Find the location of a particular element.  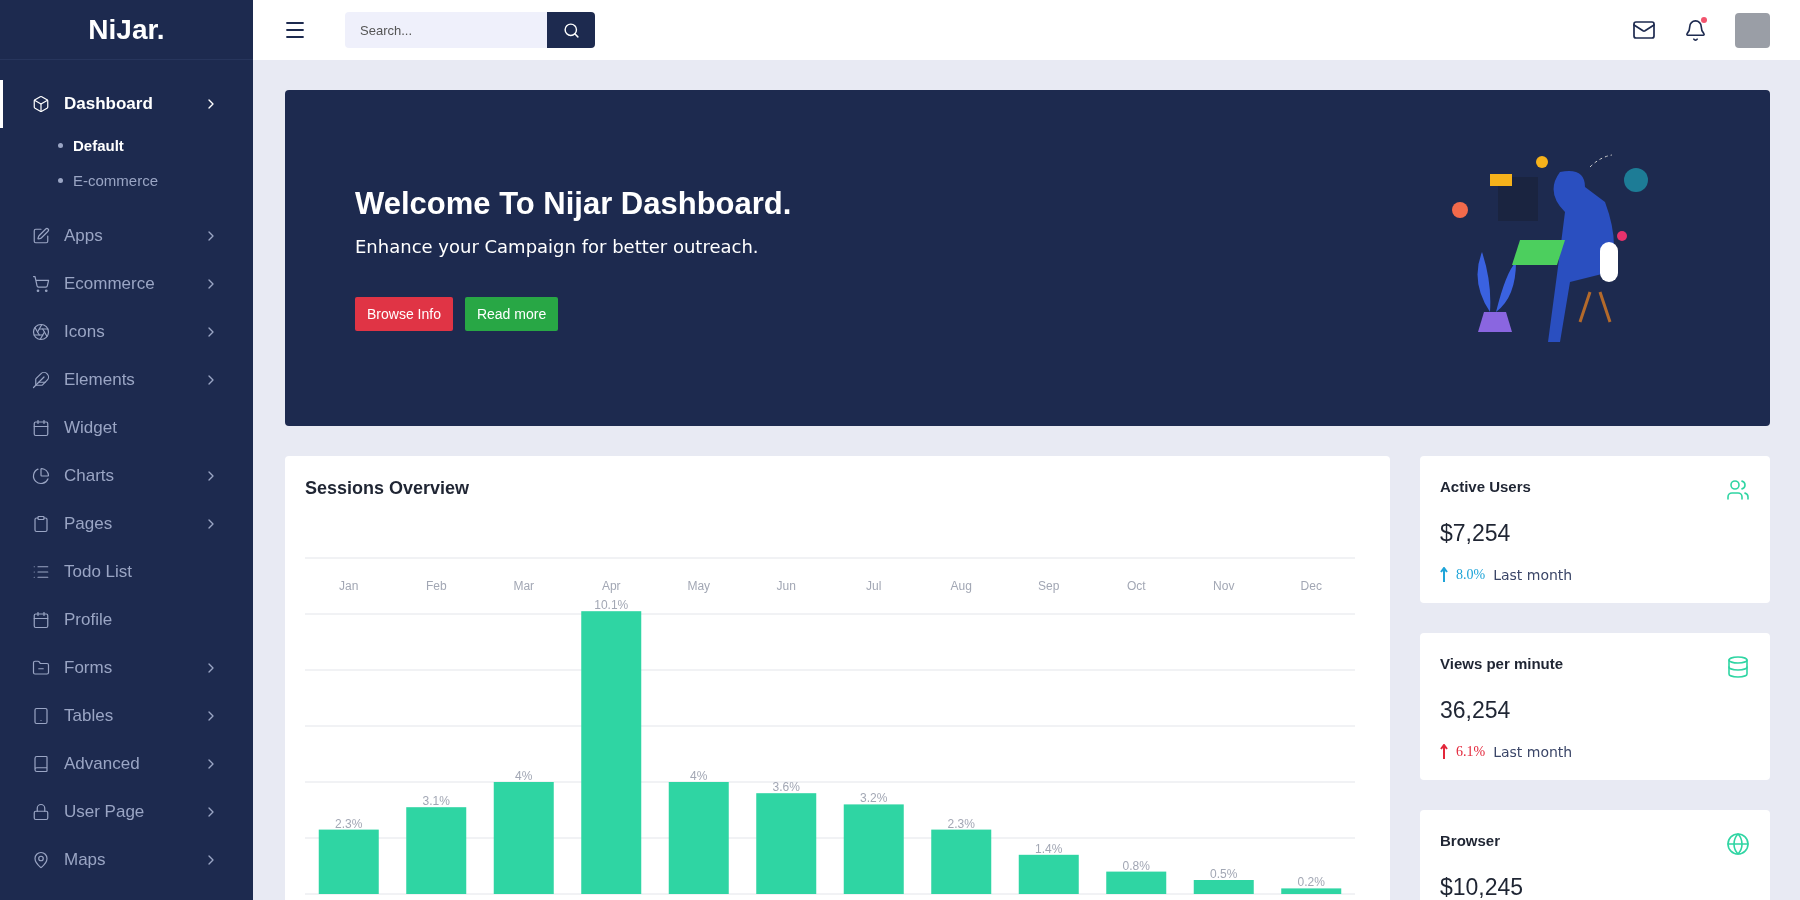

sidebar-item: Pages is located at coordinates (126, 524).